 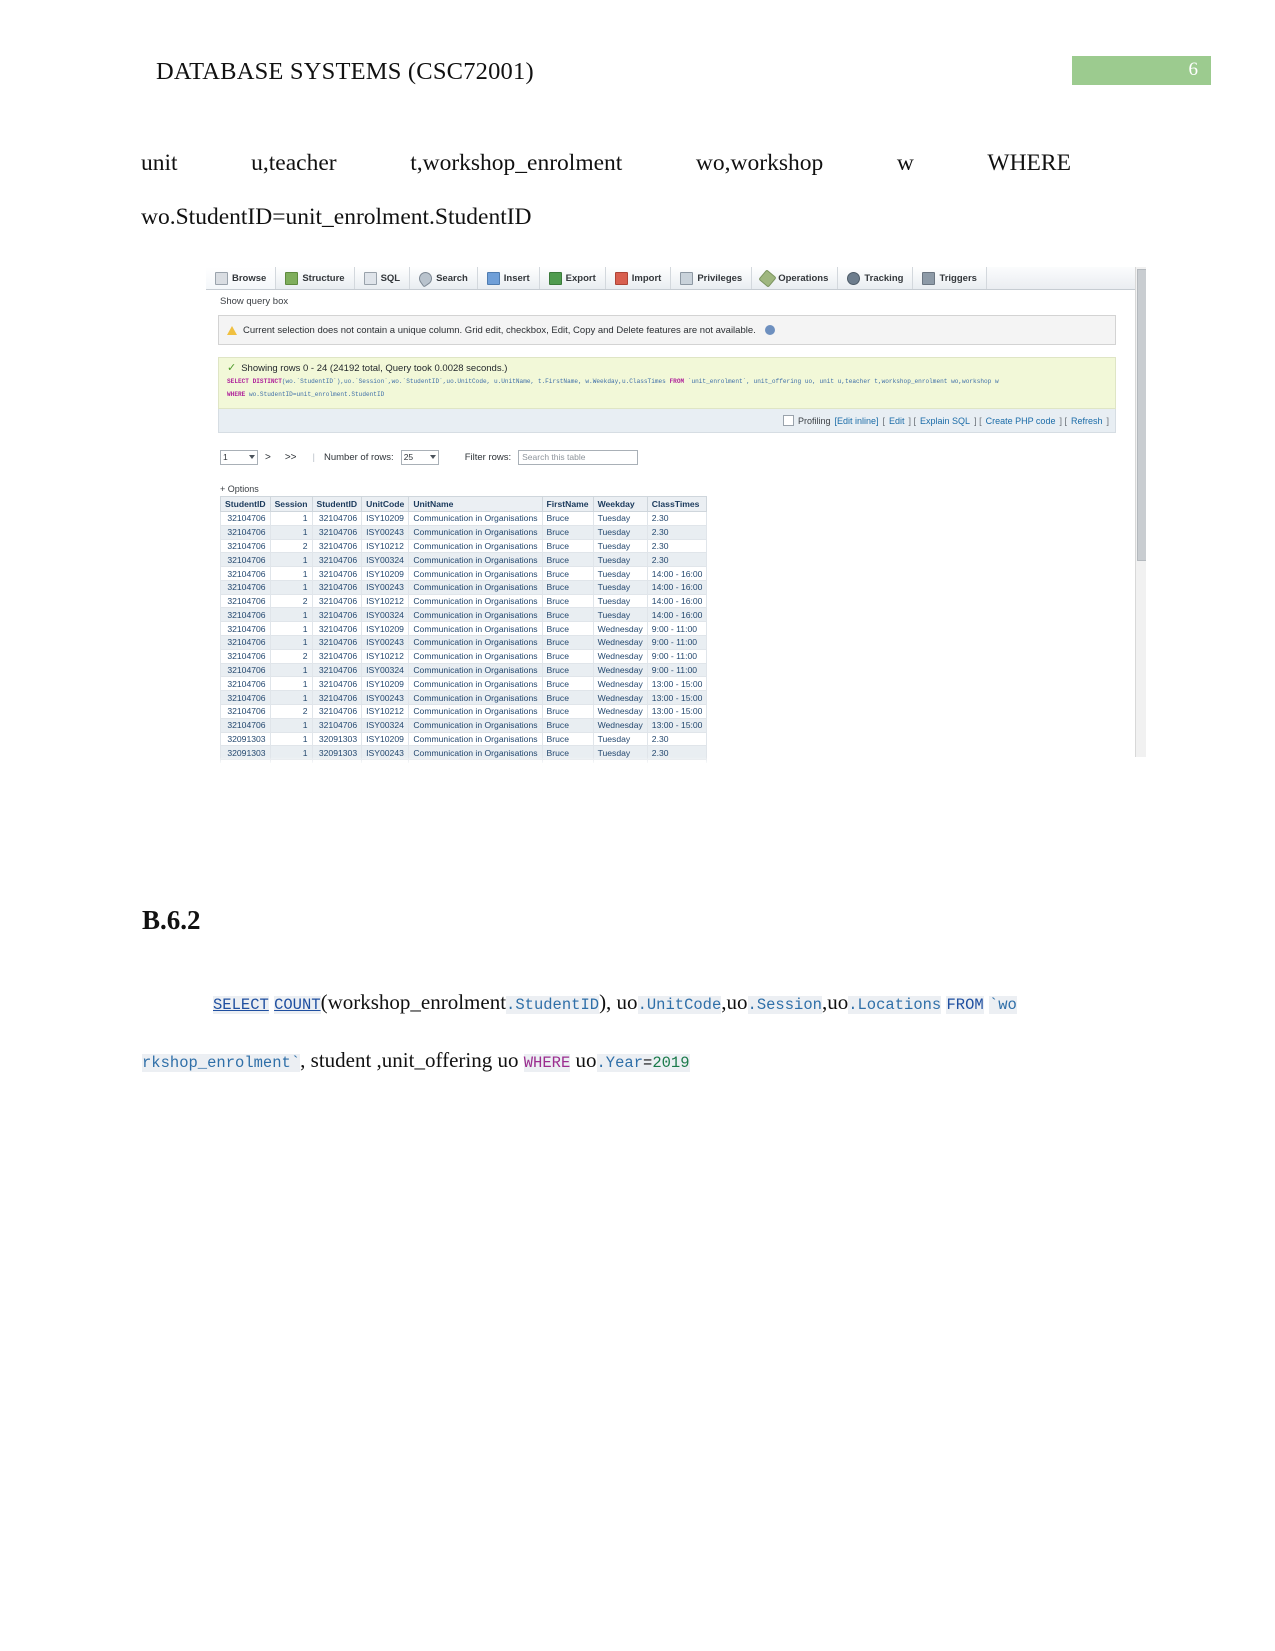 What do you see at coordinates (648, 1063) in the screenshot?
I see `code-equals-operator: =` at bounding box center [648, 1063].